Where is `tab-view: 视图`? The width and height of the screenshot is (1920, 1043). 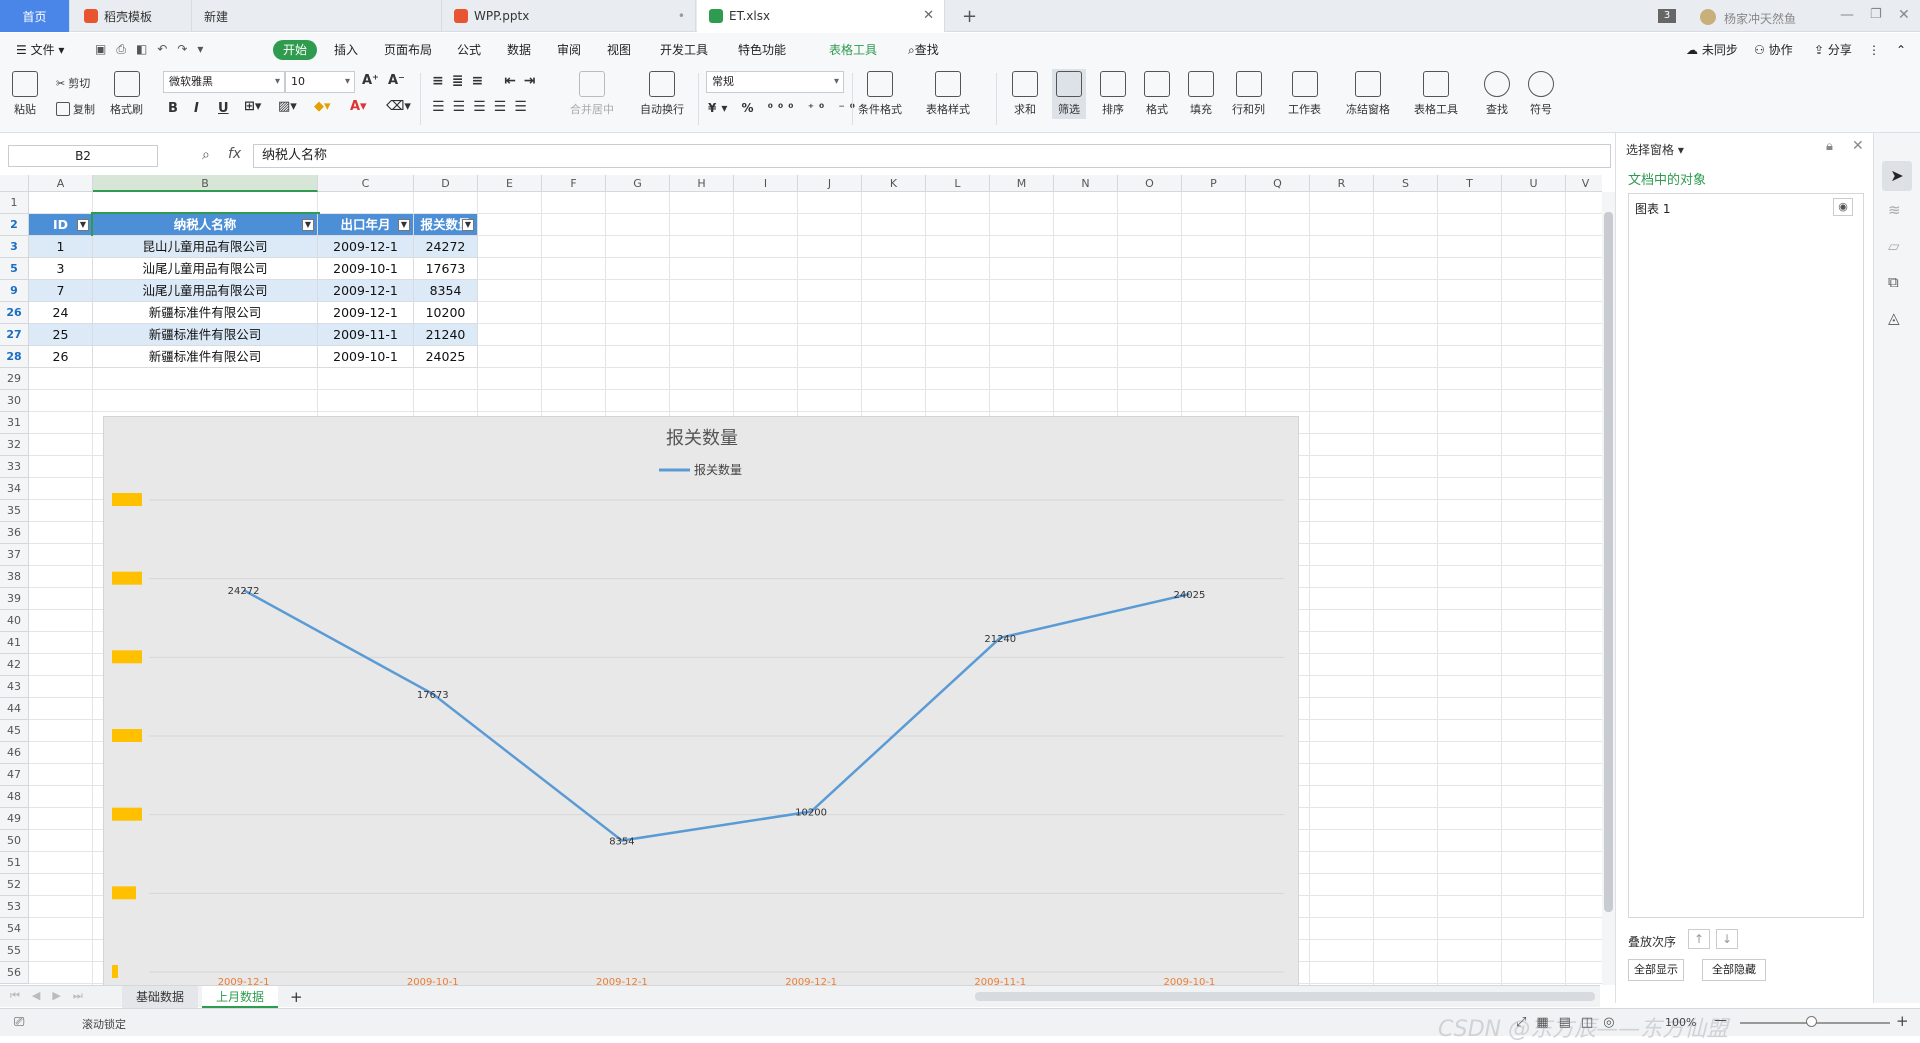 tab-view: 视图 is located at coordinates (619, 50).